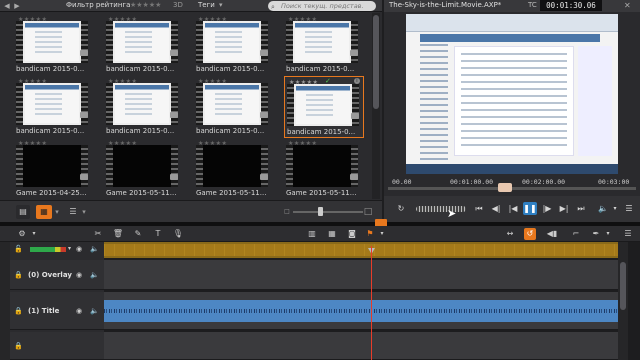  What do you see at coordinates (79, 249) in the screenshot?
I see `master-eye-icon: ◉` at bounding box center [79, 249].